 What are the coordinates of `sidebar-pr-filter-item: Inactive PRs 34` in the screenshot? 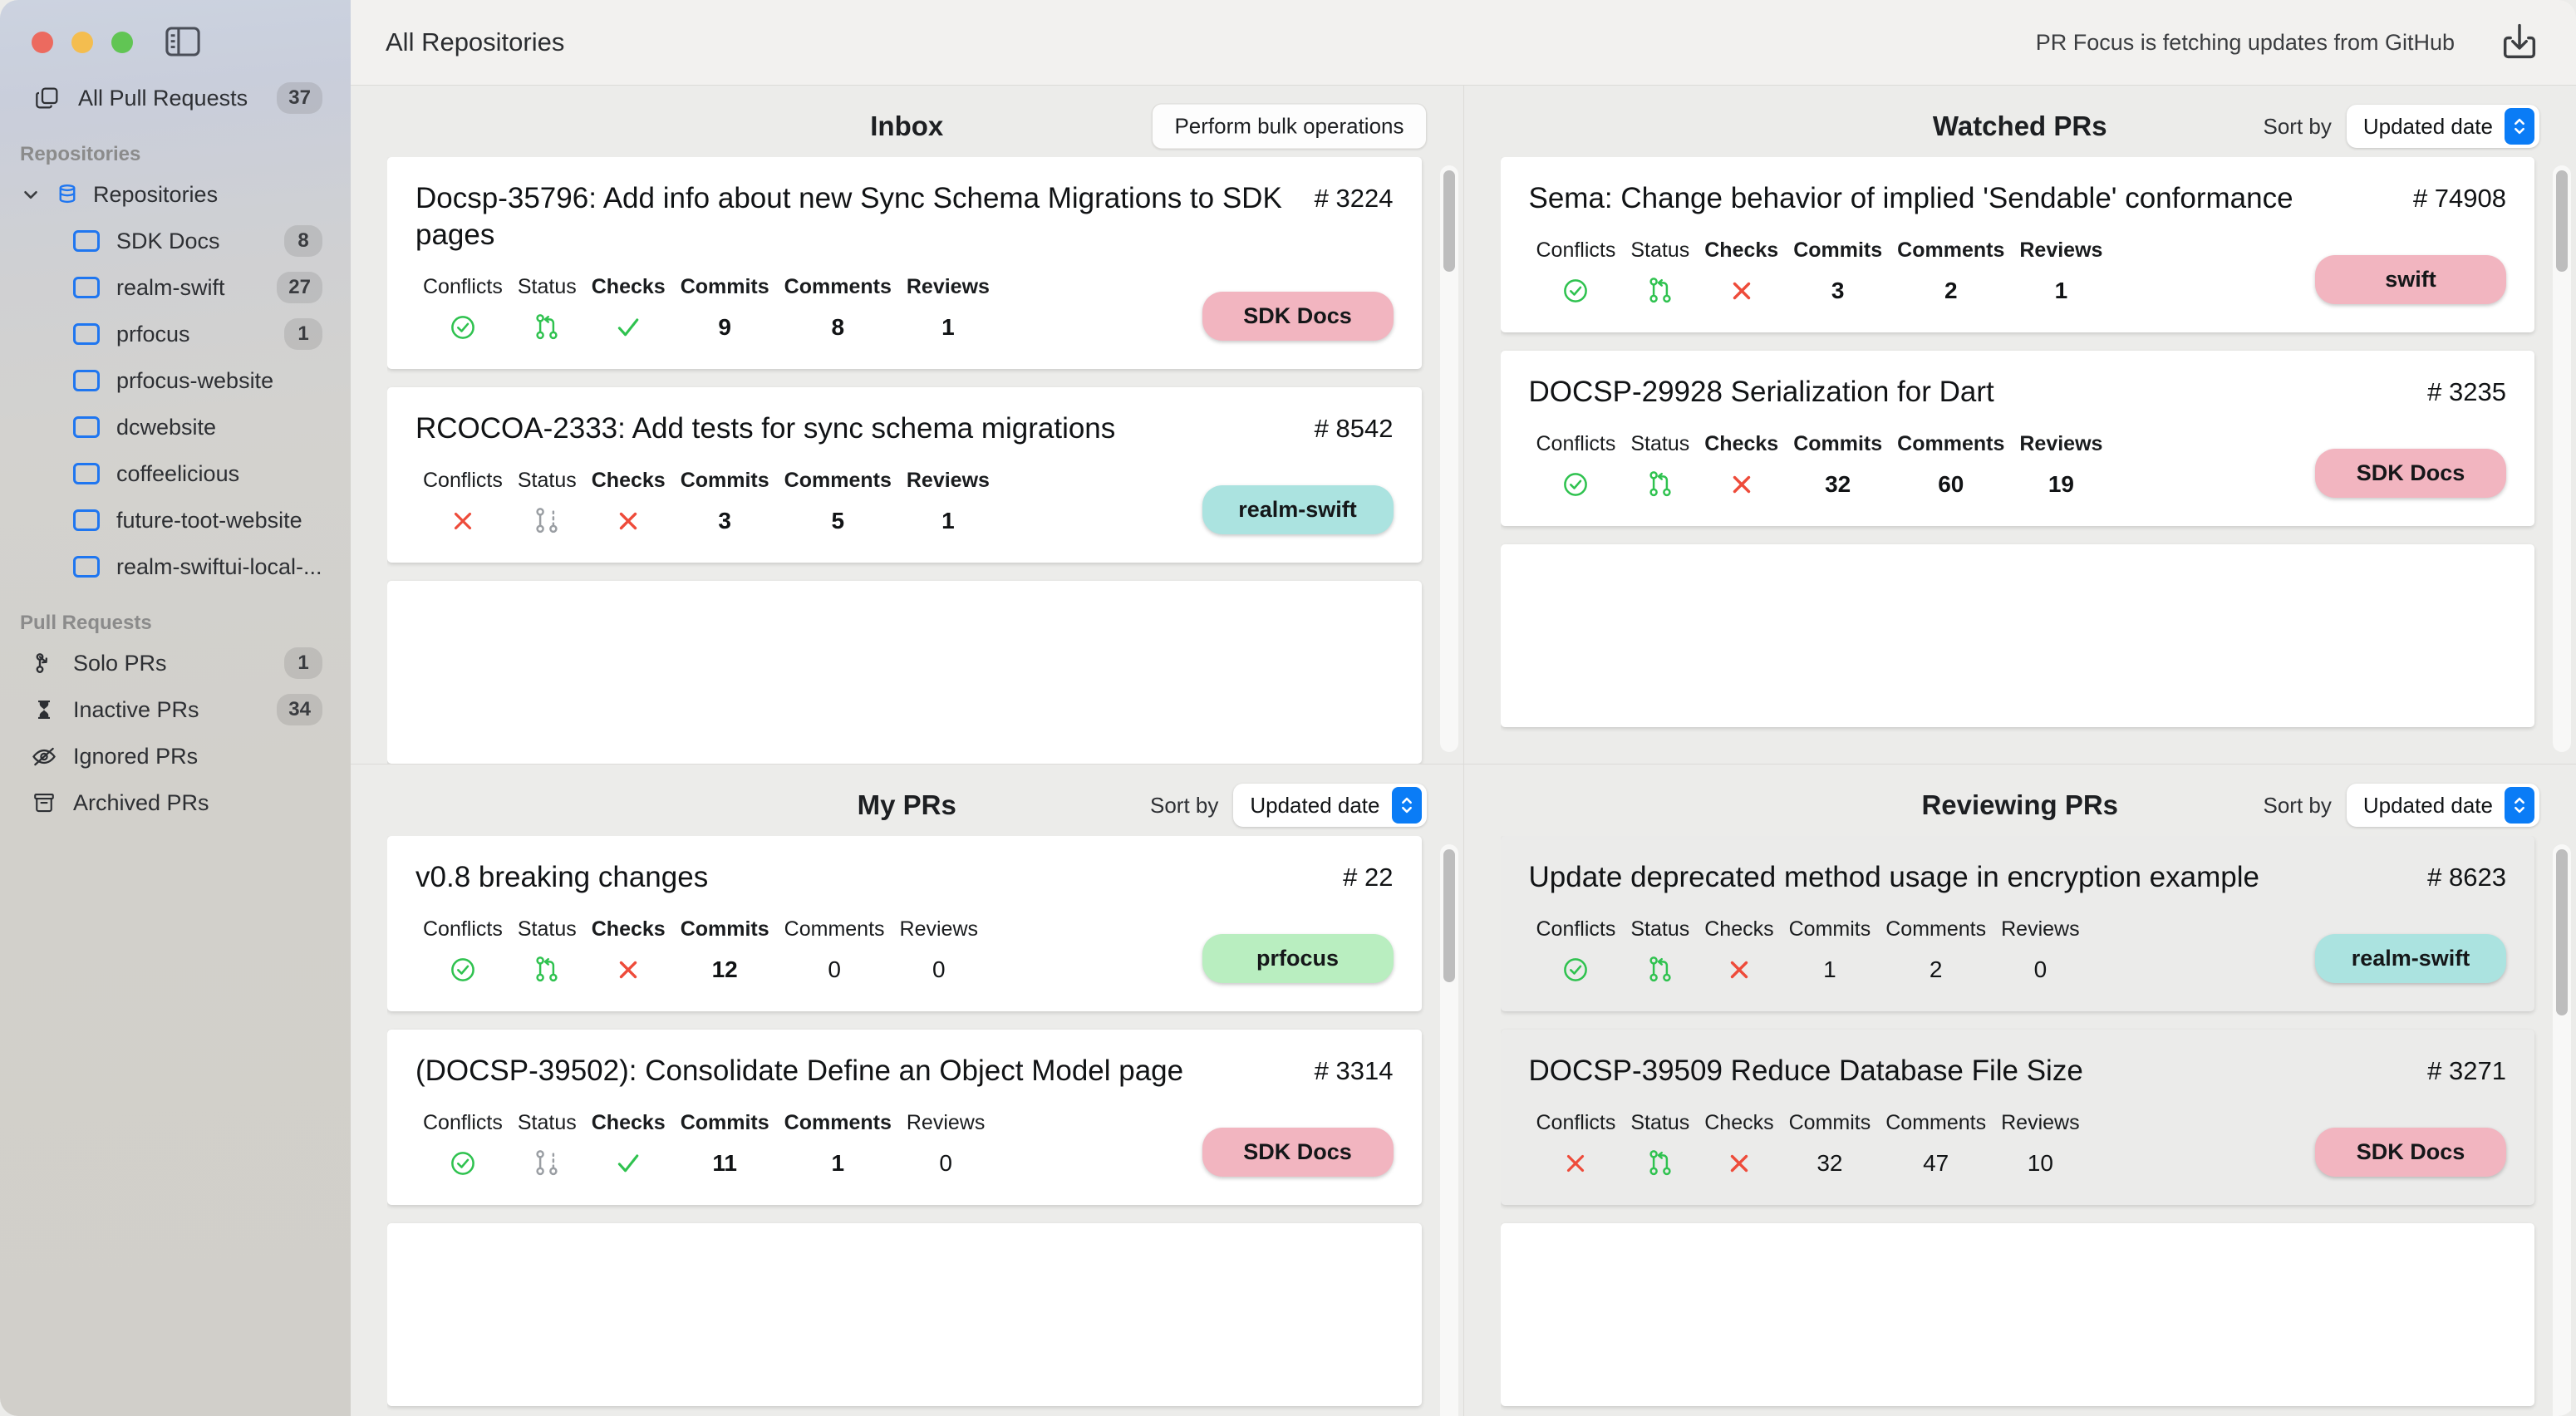 It's located at (175, 709).